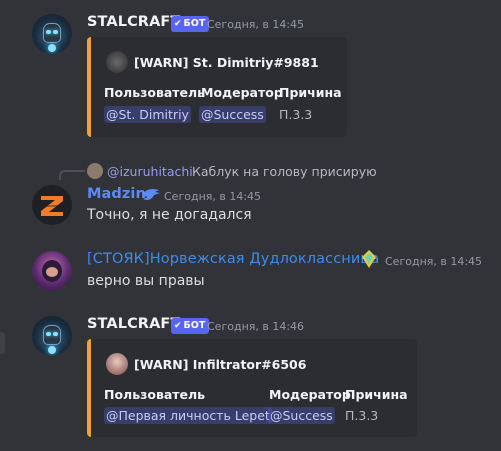 The image size is (501, 451). I want to click on nitro-boost-icon, so click(369, 261).